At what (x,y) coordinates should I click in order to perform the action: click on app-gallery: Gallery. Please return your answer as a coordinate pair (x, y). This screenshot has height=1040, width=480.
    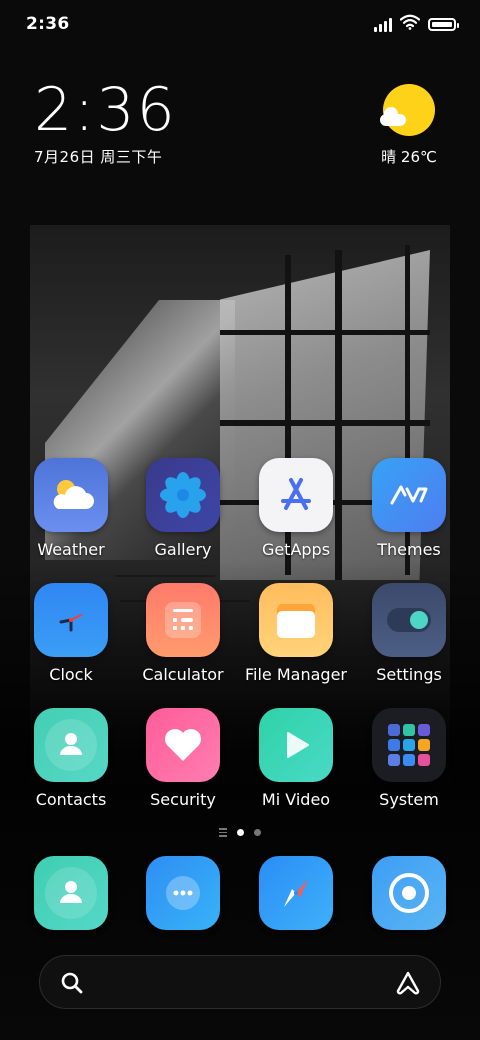
    Looking at the image, I should click on (183, 508).